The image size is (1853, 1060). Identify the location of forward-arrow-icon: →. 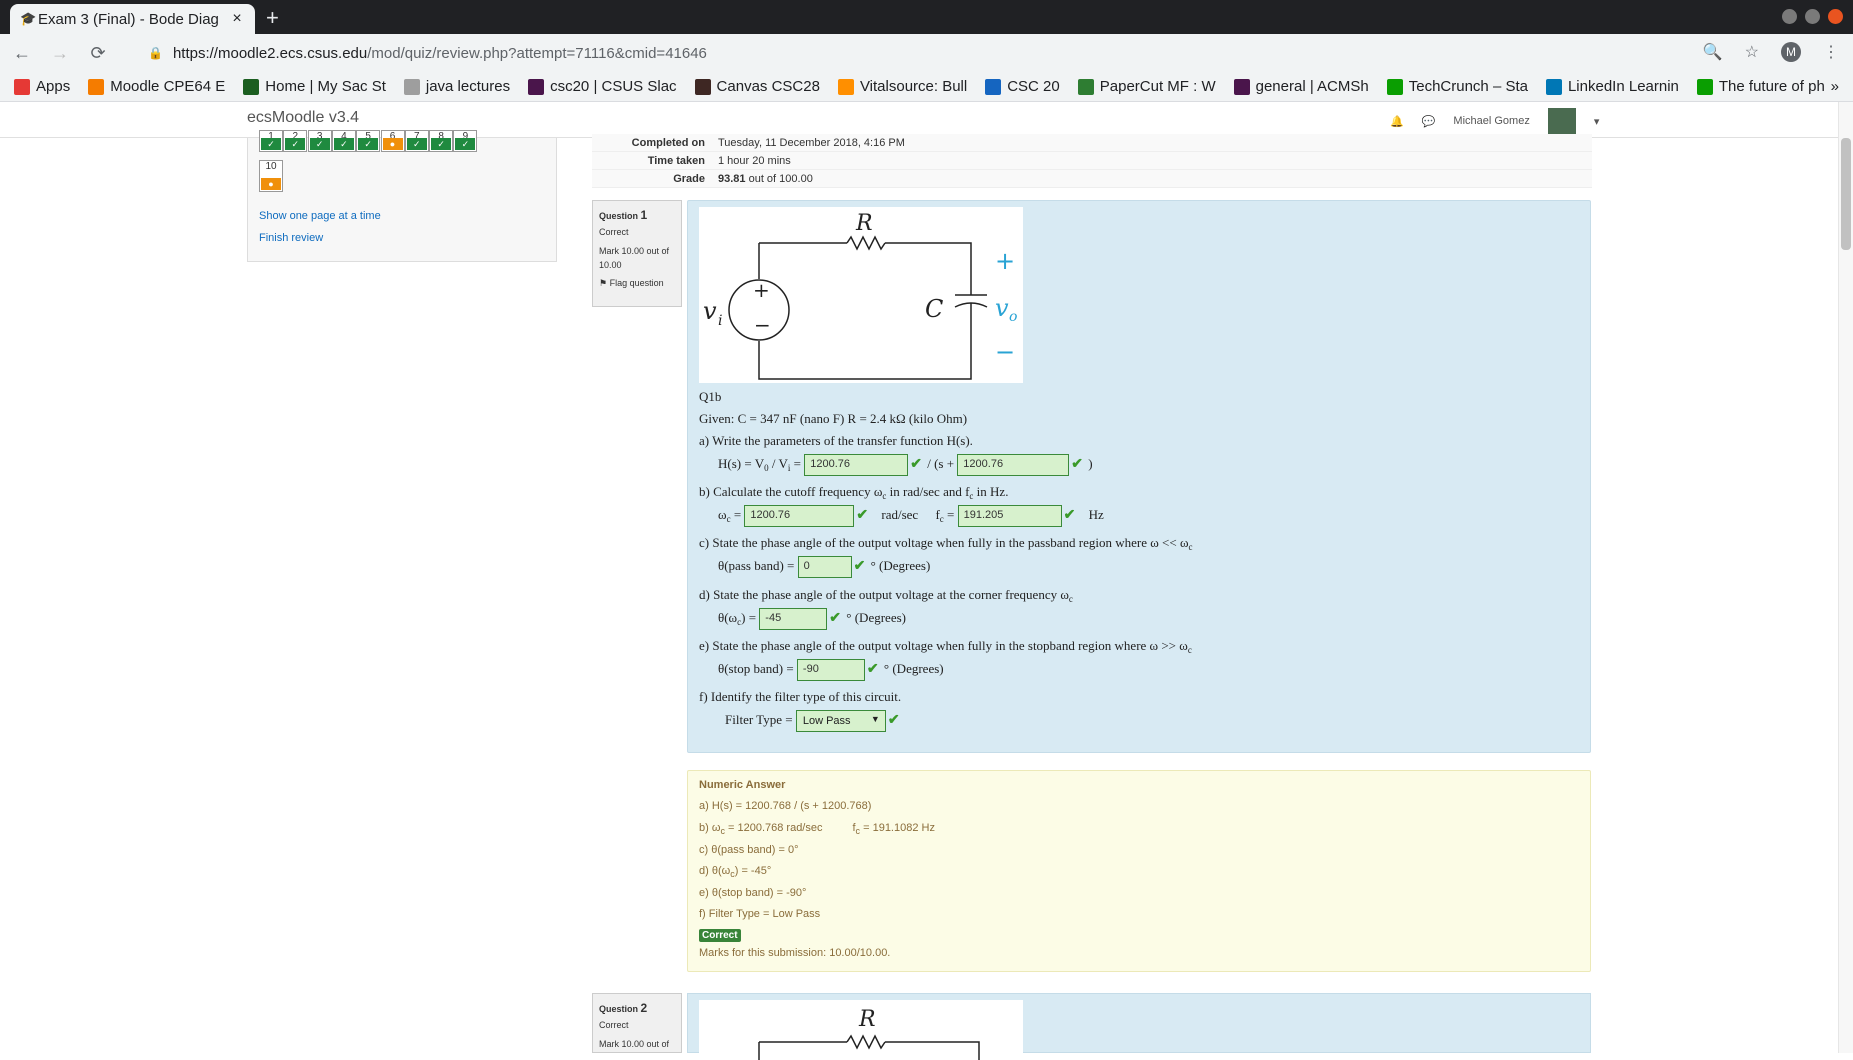
(60, 53).